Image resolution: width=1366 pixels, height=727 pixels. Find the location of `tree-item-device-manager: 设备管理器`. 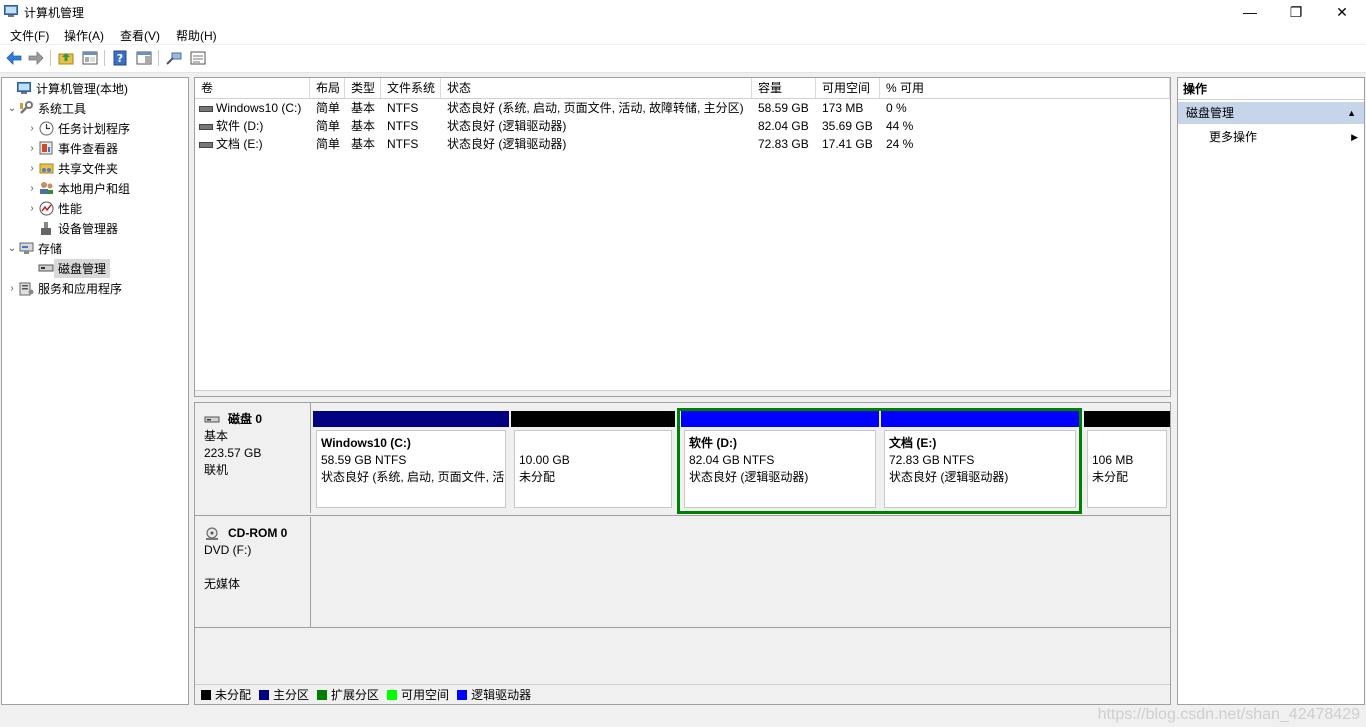

tree-item-device-manager: 设备管理器 is located at coordinates (72, 228).